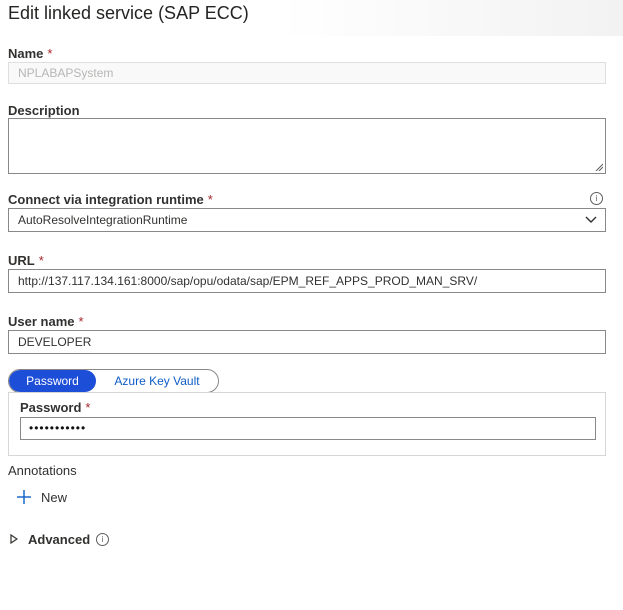 Image resolution: width=623 pixels, height=610 pixels. Describe the element at coordinates (128, 13) in the screenshot. I see `page-title: Edit linked service (SAP ECC)` at that location.